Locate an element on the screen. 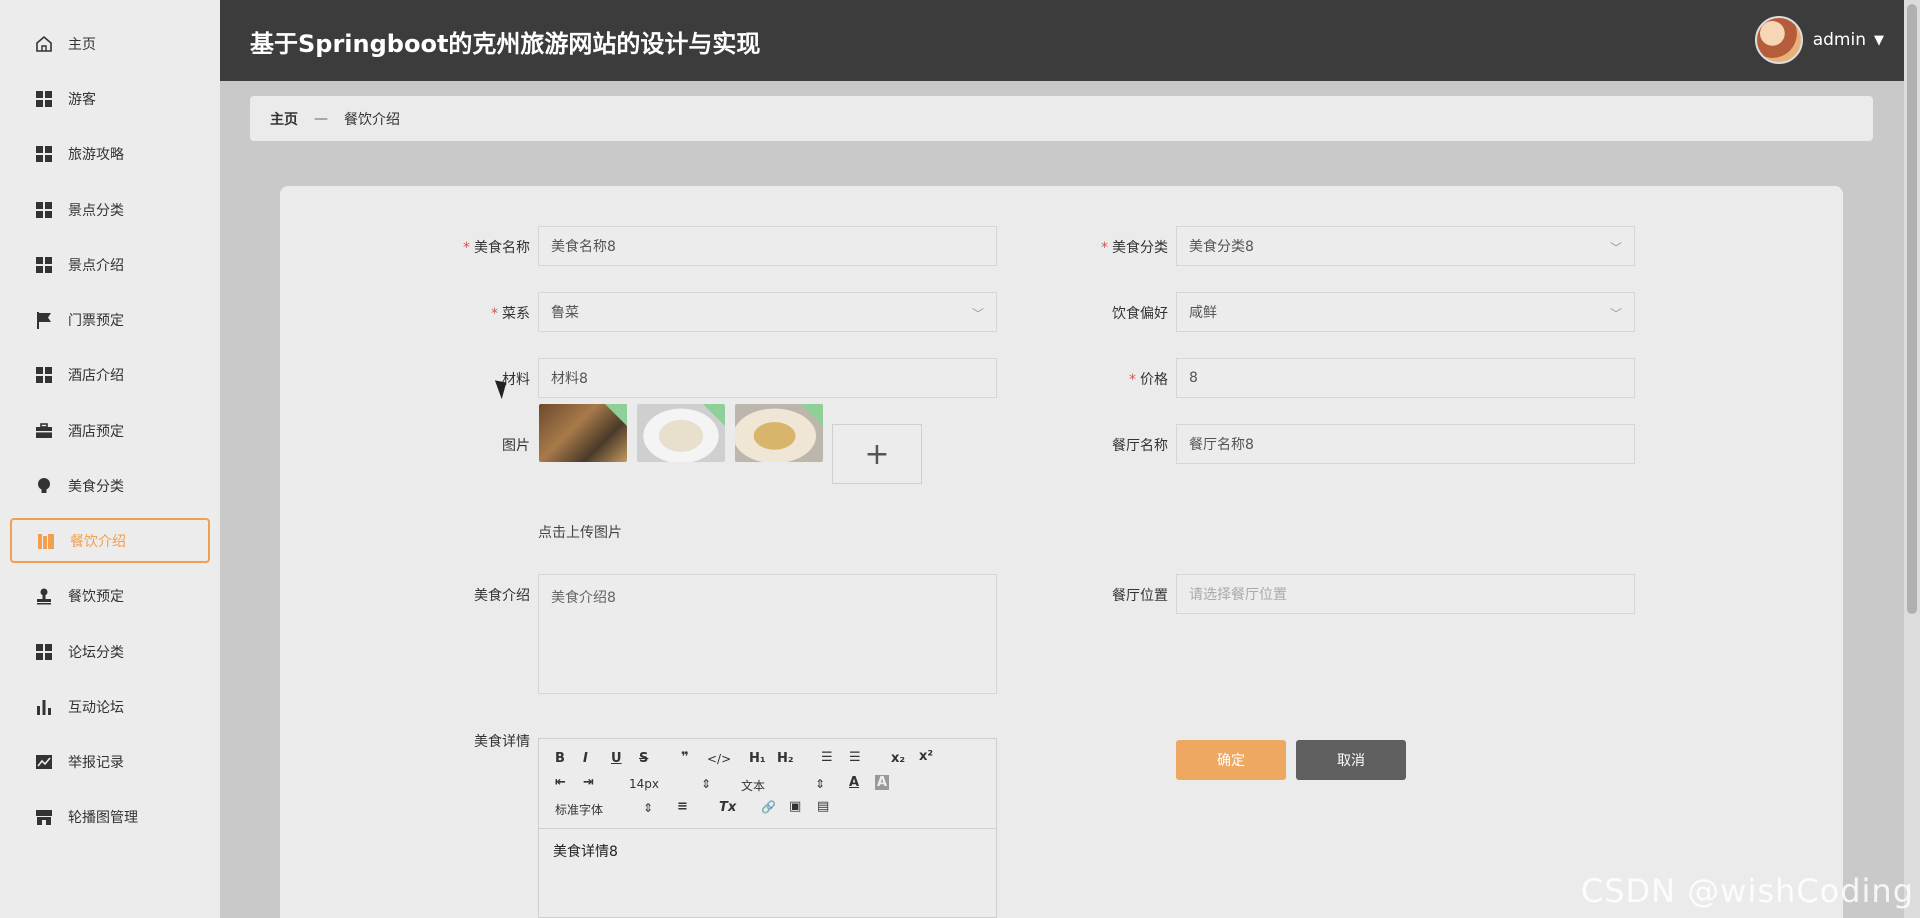 The height and width of the screenshot is (918, 1920). font-size-select: 14px is located at coordinates (644, 784).